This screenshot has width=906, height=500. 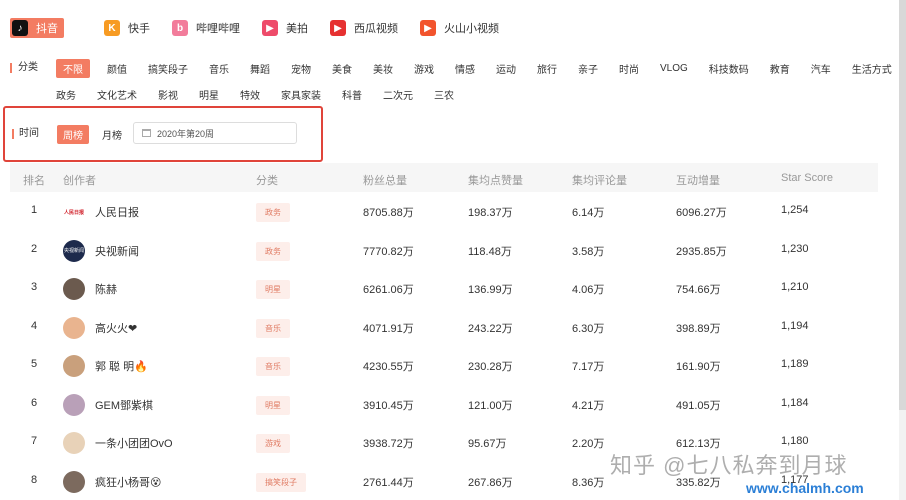 I want to click on rank-number: 2, so click(x=34, y=248).